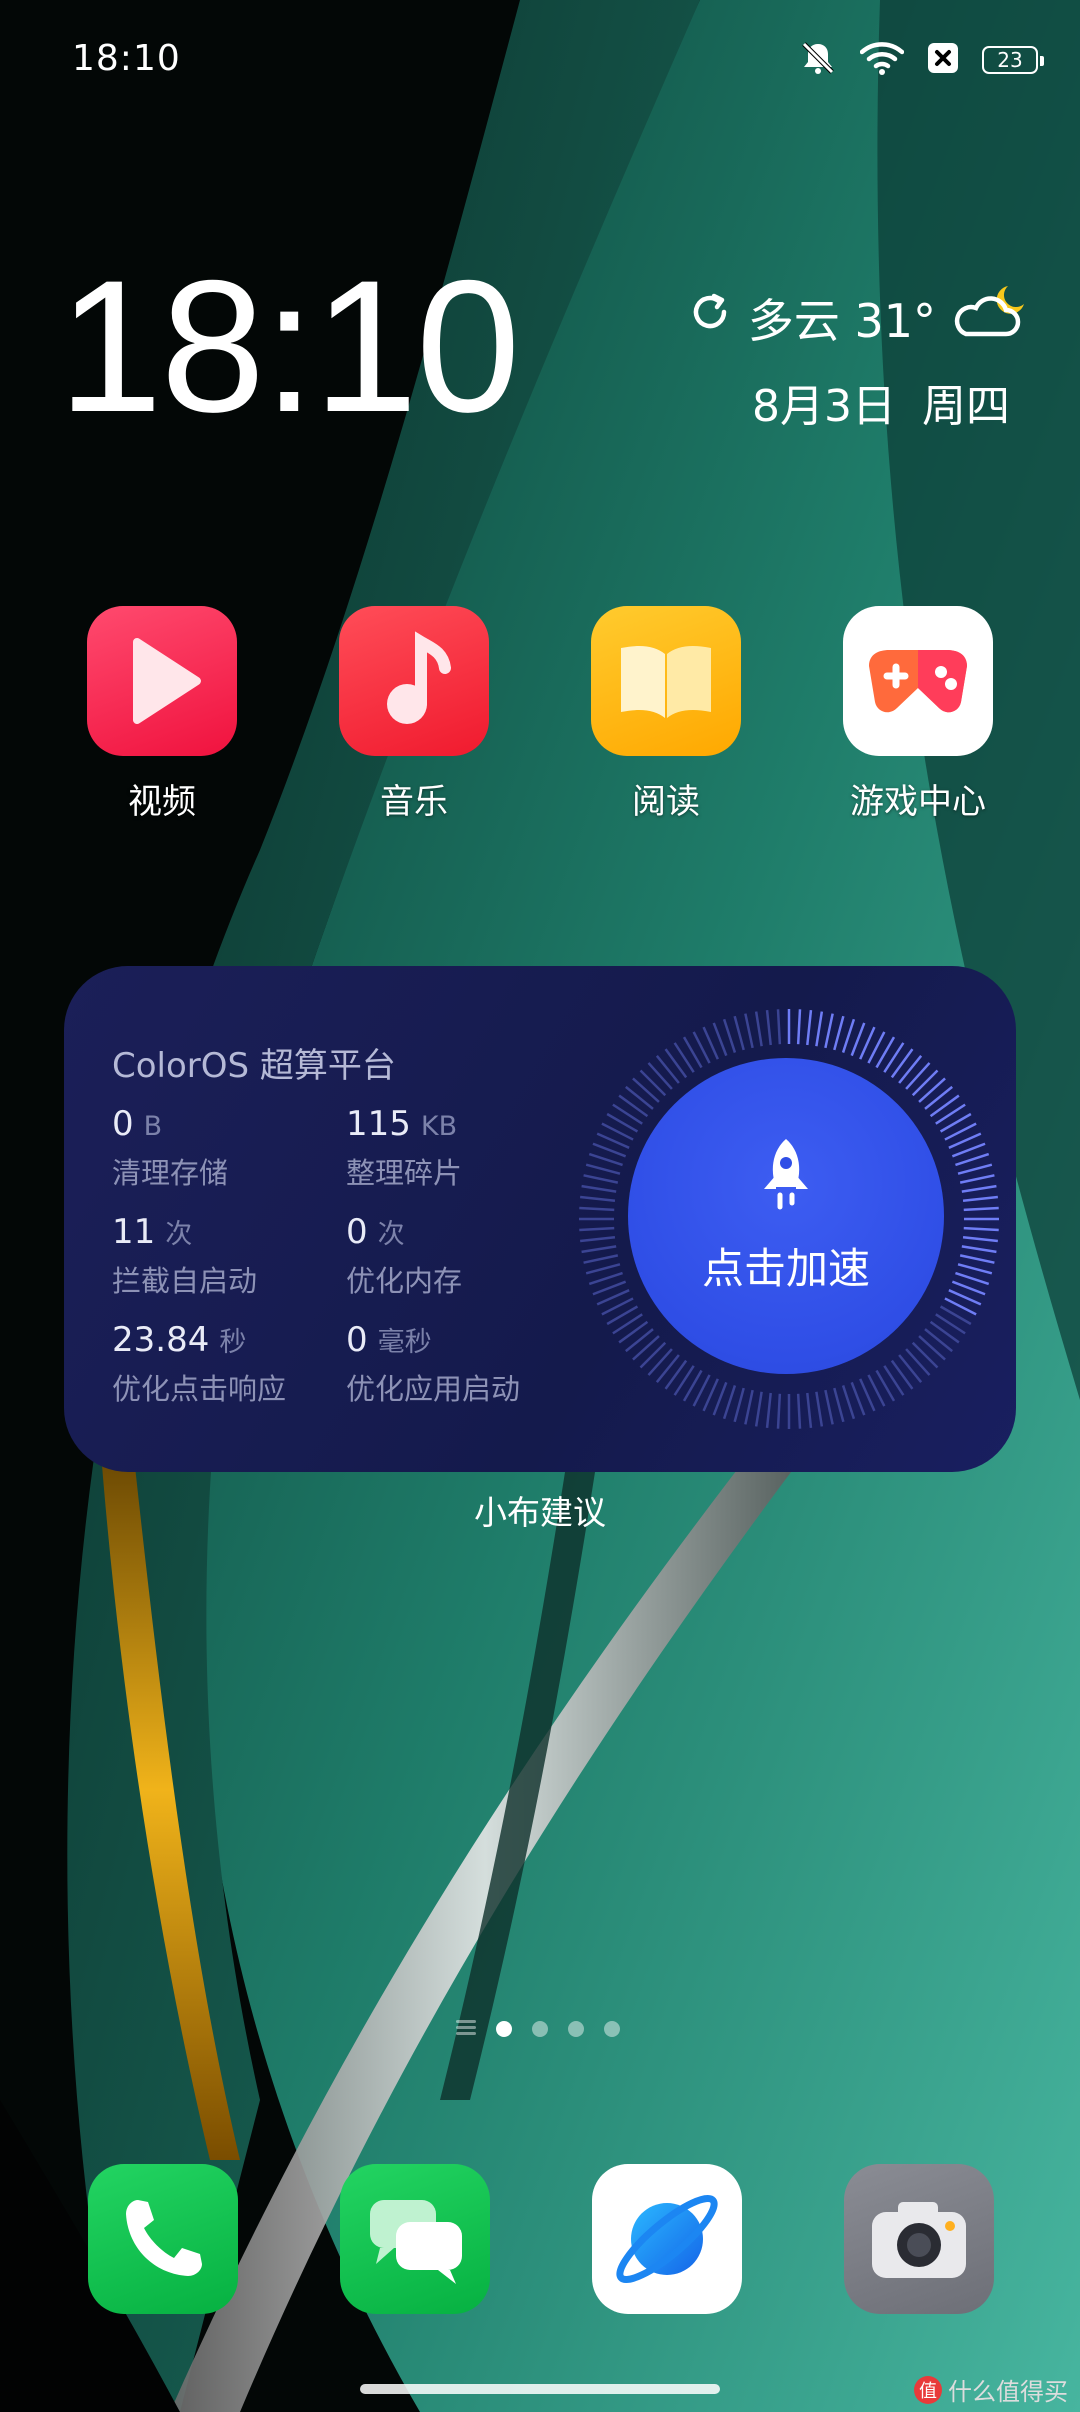 This screenshot has height=2412, width=1080. Describe the element at coordinates (134, 1232) in the screenshot. I see `stat-value: 11` at that location.